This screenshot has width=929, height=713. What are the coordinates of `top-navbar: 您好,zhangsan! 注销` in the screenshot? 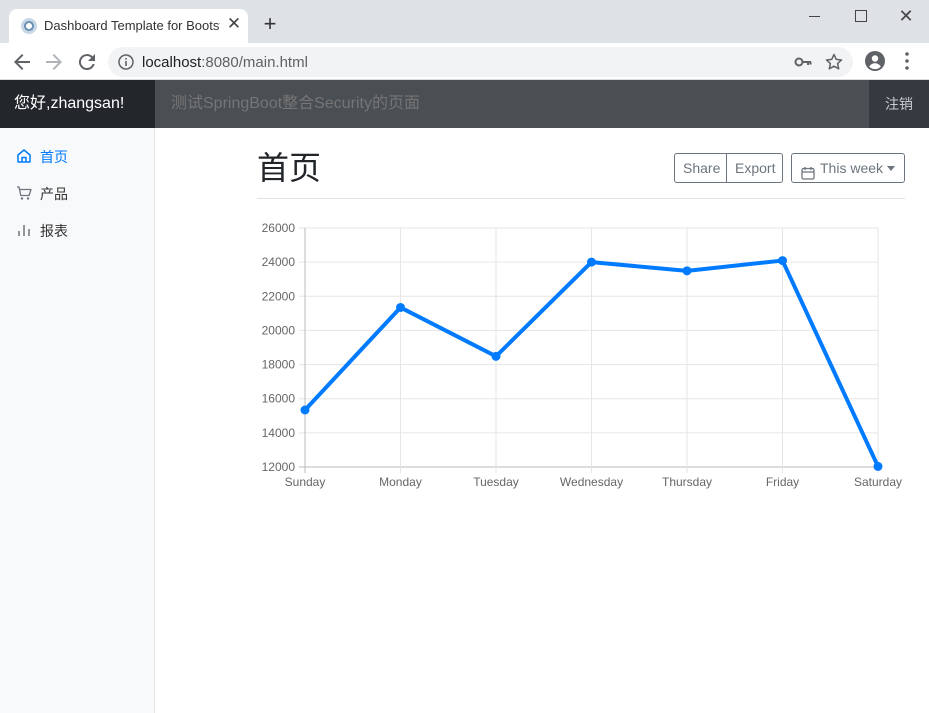 It's located at (464, 104).